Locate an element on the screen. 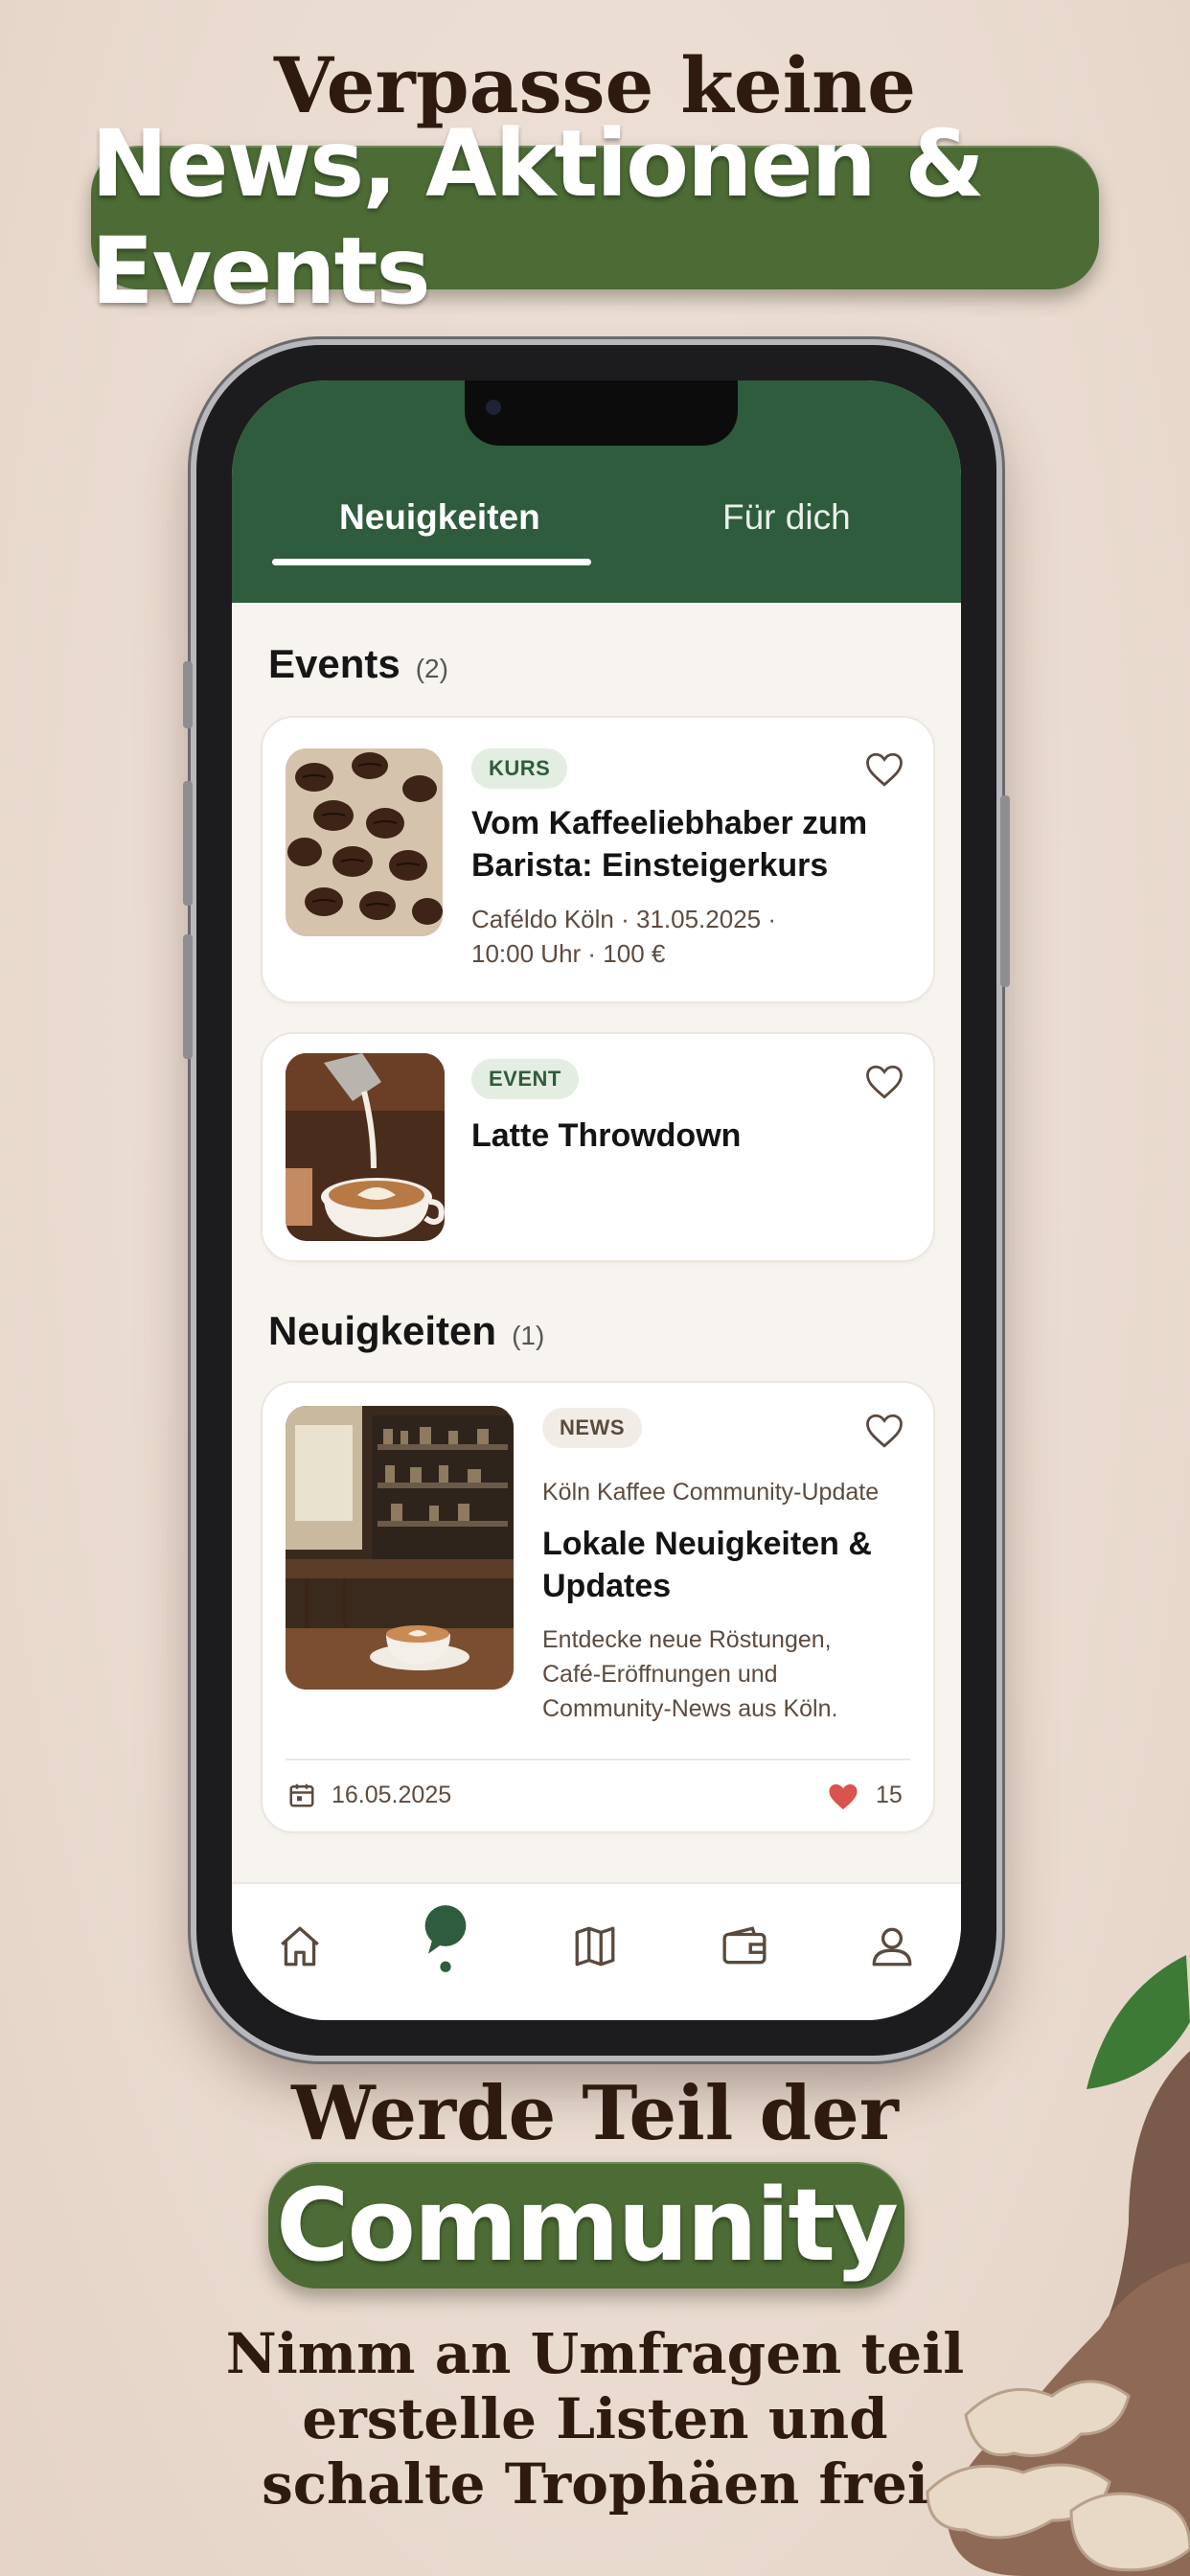 The height and width of the screenshot is (2576, 1190). news-title-line: Lokale Neuigkeiten & is located at coordinates (707, 1544).